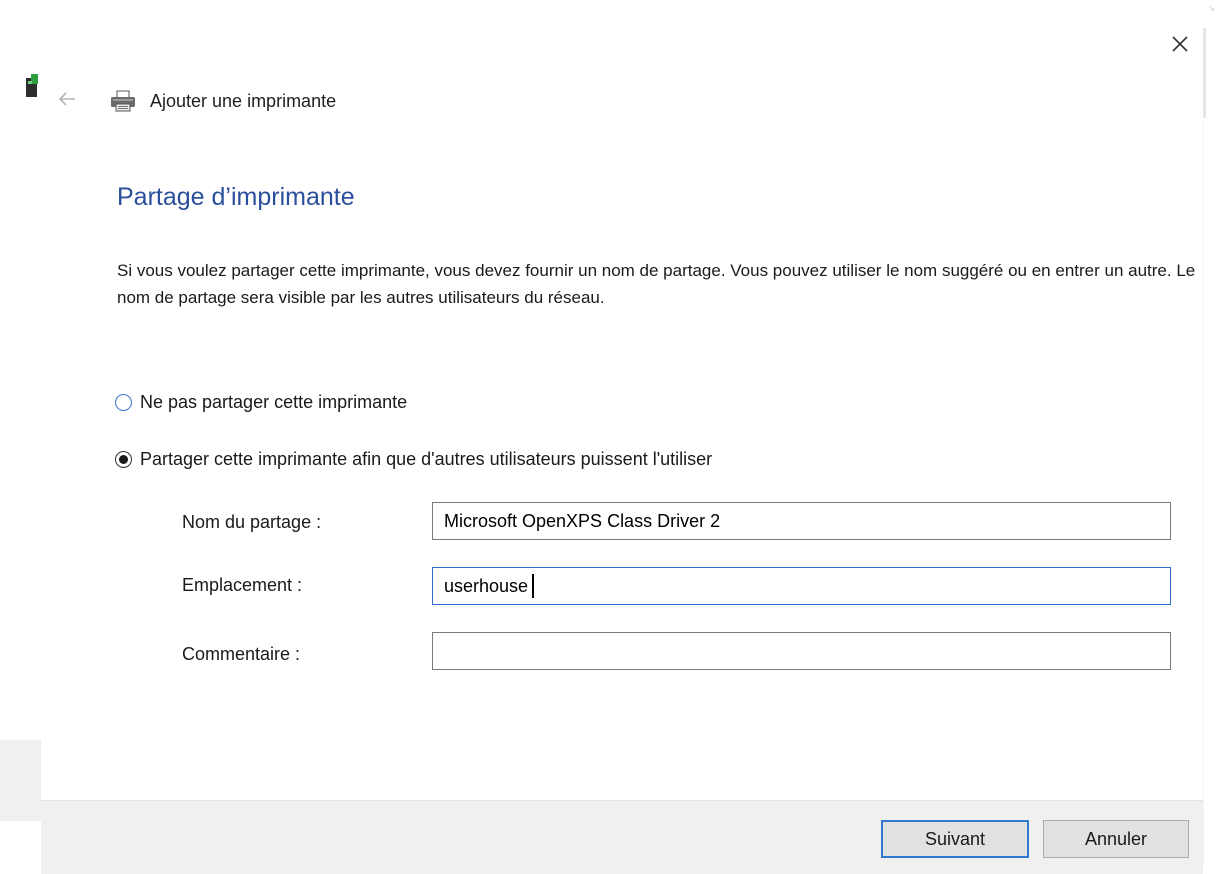  Describe the element at coordinates (123, 101) in the screenshot. I see `printer-icon` at that location.